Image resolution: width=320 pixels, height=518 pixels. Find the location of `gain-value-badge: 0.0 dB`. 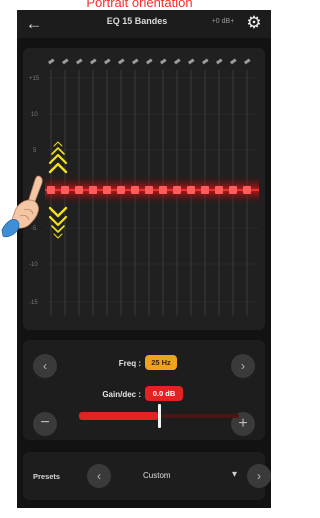

gain-value-badge: 0.0 dB is located at coordinates (164, 393).